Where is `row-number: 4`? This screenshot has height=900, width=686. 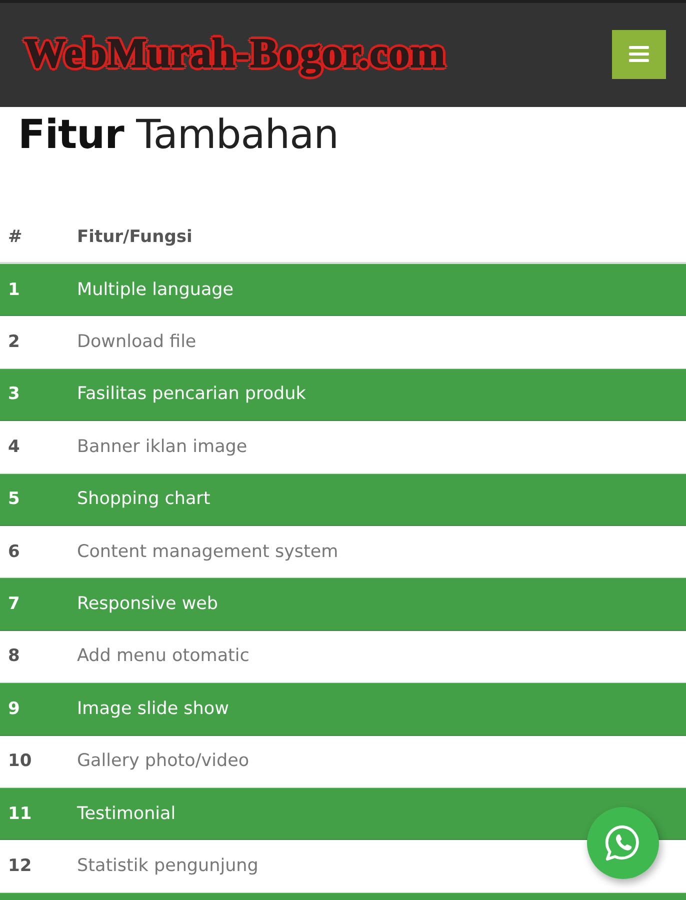 row-number: 4 is located at coordinates (14, 446).